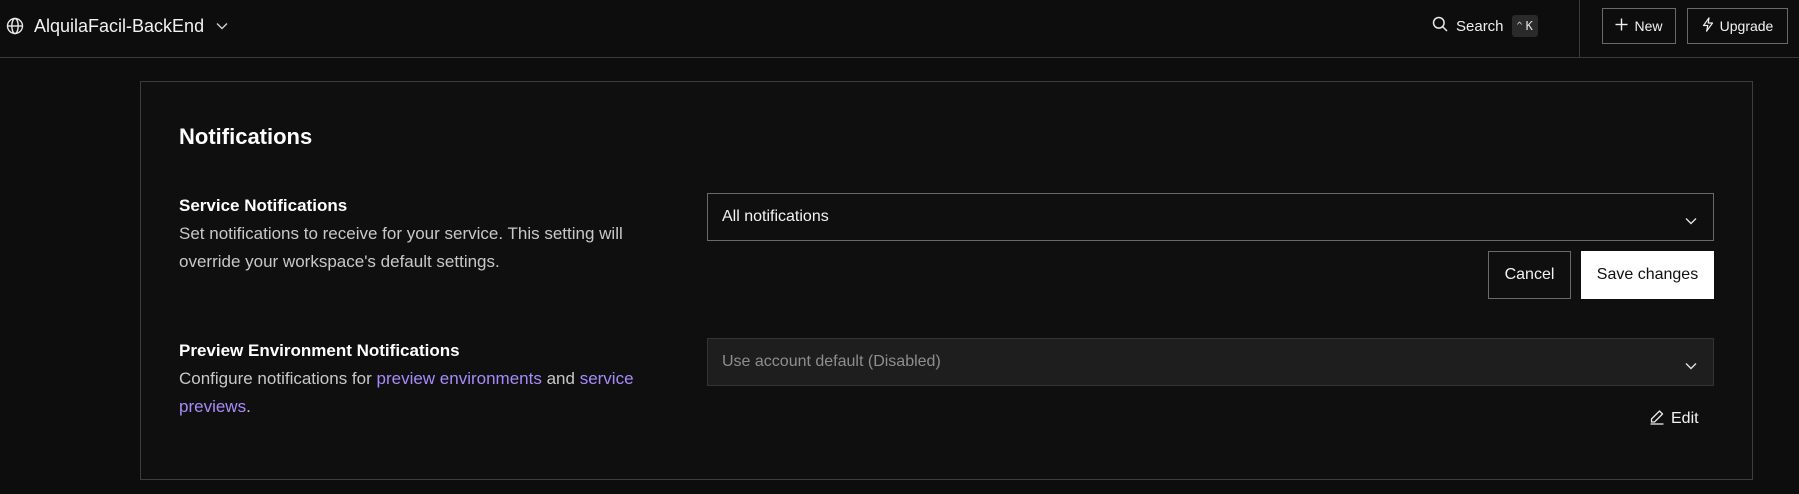  Describe the element at coordinates (1660, 419) in the screenshot. I see `pencil-icon` at that location.